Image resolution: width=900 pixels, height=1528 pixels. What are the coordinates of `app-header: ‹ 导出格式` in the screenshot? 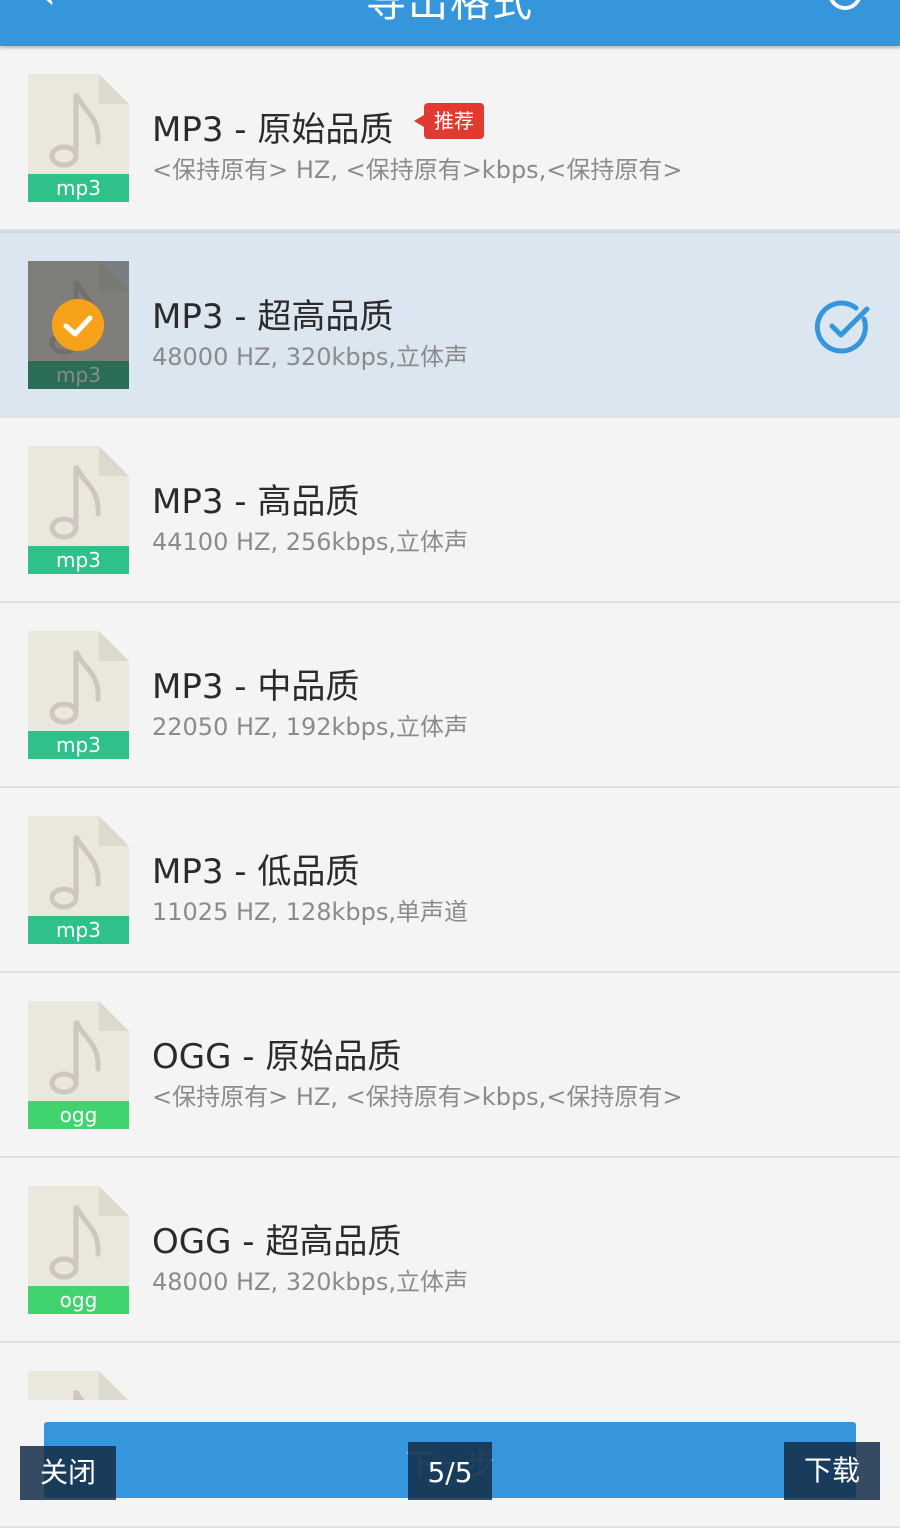 It's located at (450, 23).